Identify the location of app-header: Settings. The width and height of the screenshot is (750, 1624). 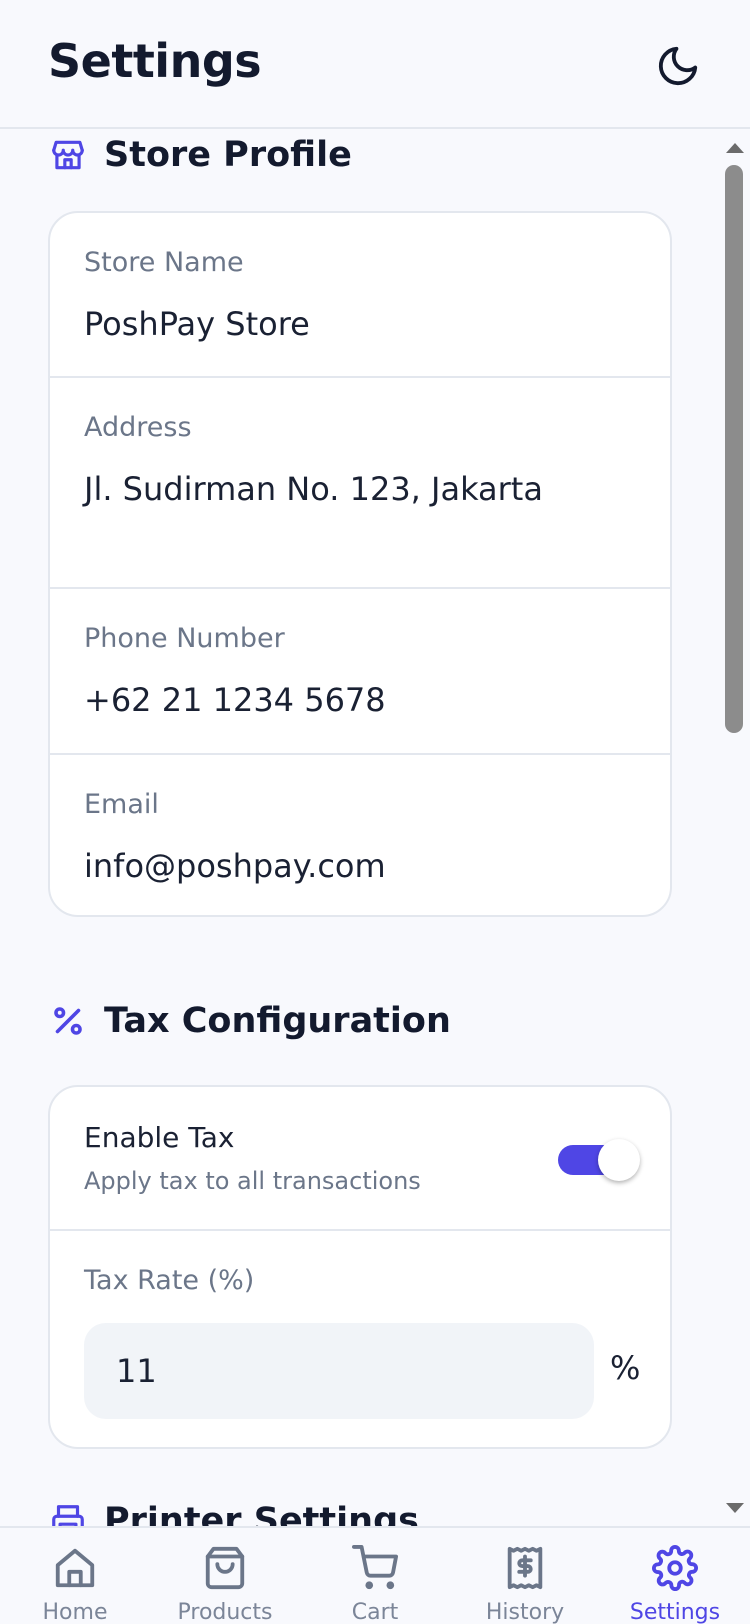
(375, 64).